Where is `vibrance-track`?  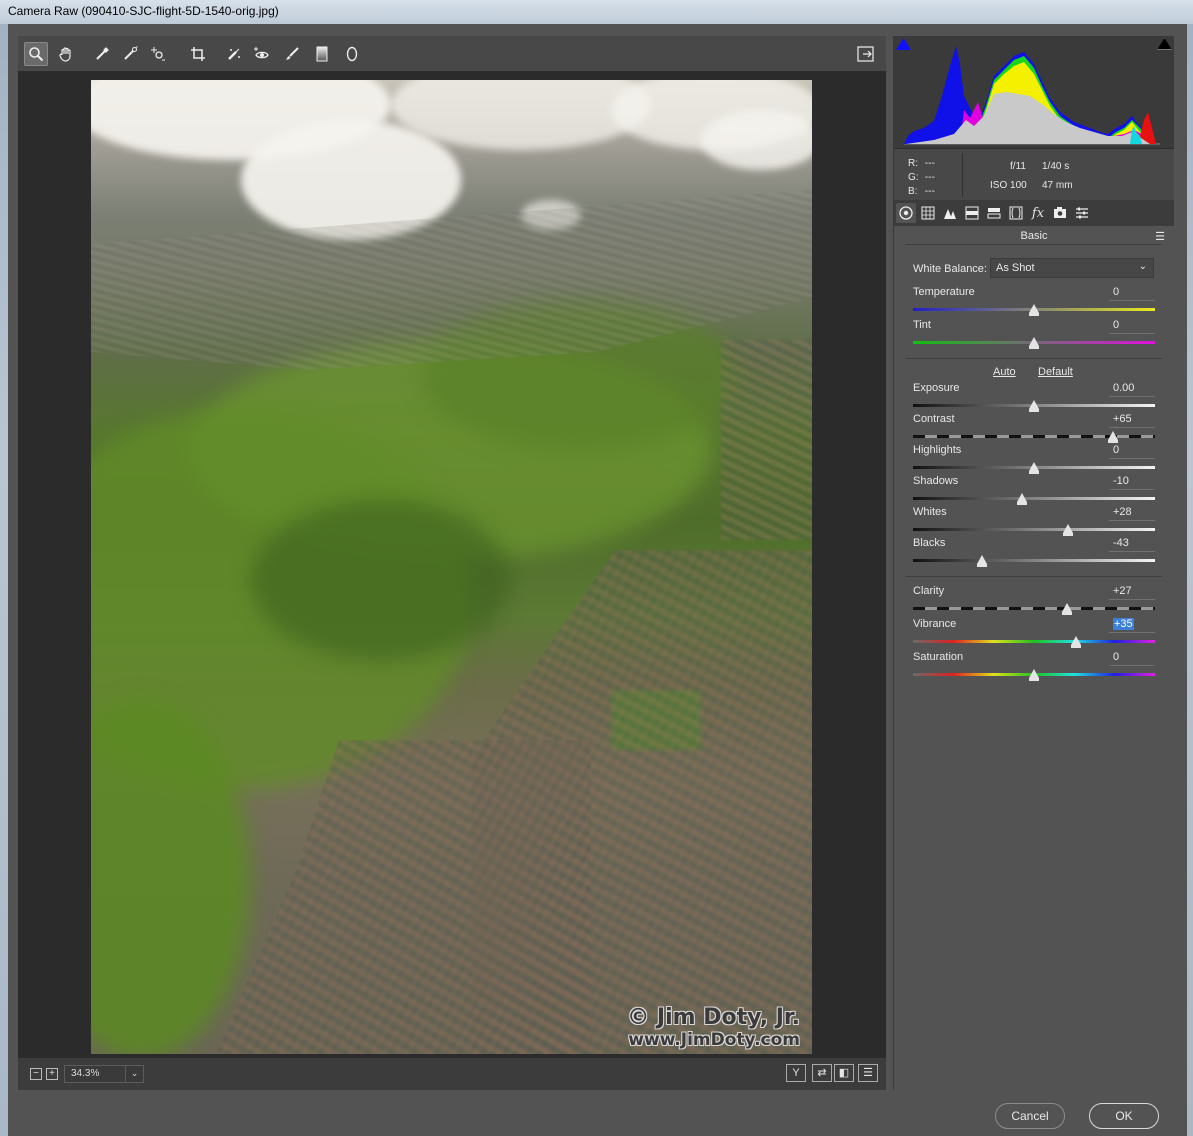
vibrance-track is located at coordinates (1034, 641).